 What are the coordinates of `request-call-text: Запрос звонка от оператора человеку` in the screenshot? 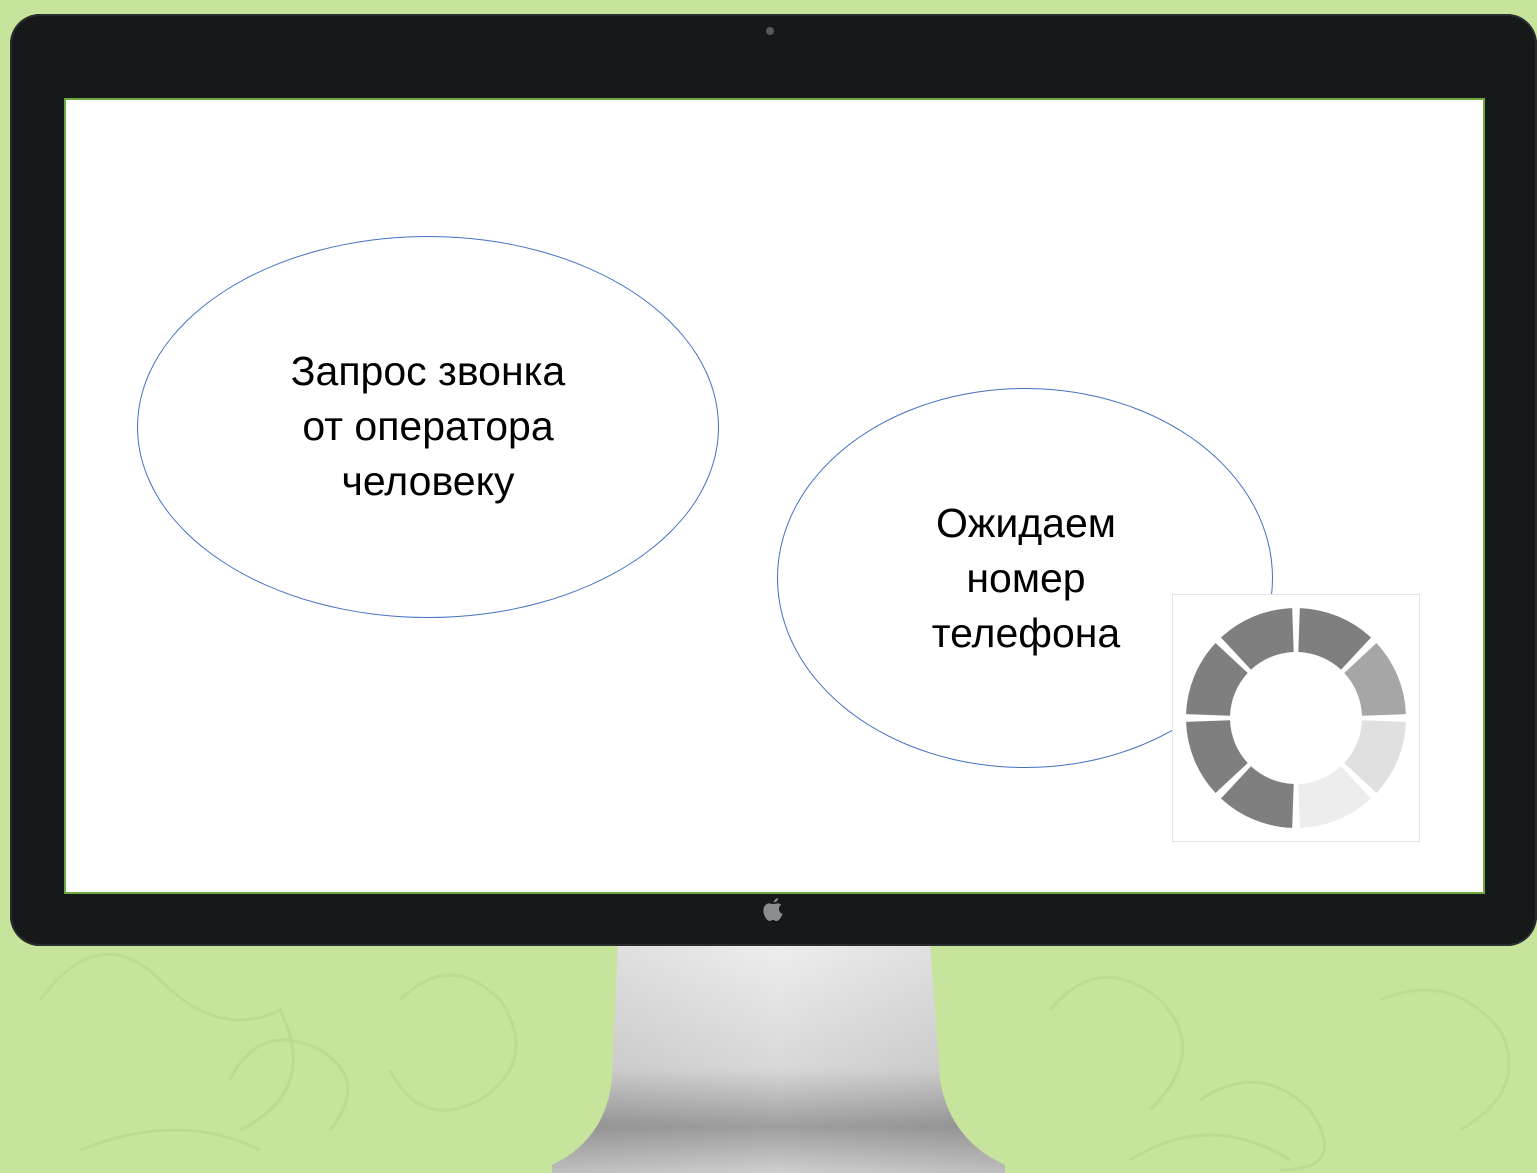 It's located at (428, 426).